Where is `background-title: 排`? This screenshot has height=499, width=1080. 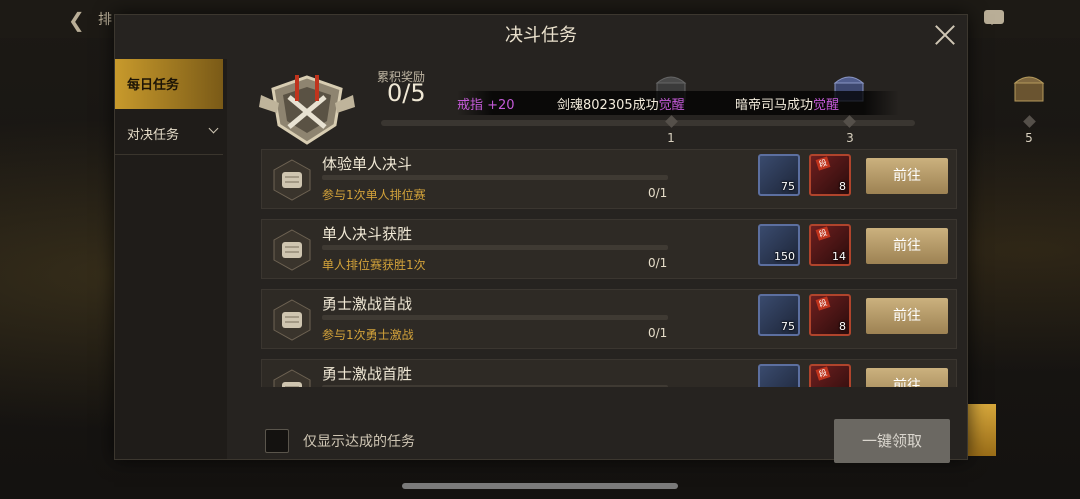 background-title: 排 is located at coordinates (105, 20).